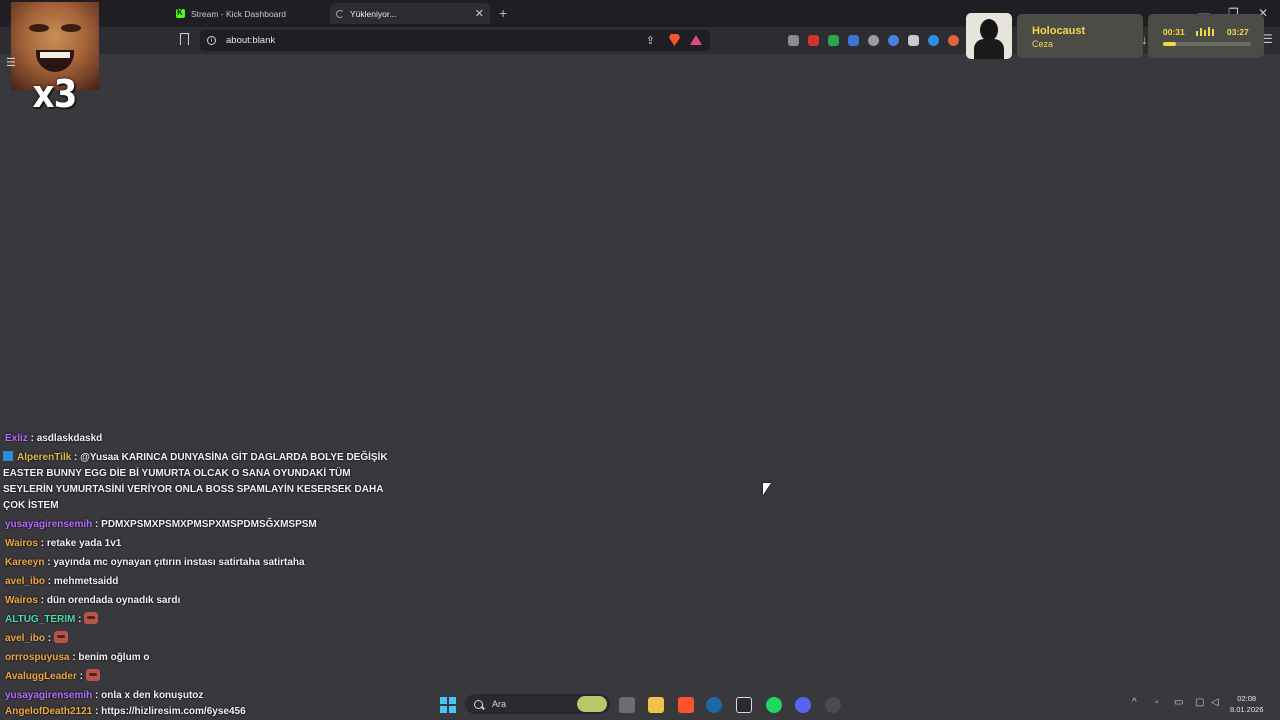 This screenshot has height=720, width=1280. Describe the element at coordinates (803, 705) in the screenshot. I see `discord-icon` at that location.